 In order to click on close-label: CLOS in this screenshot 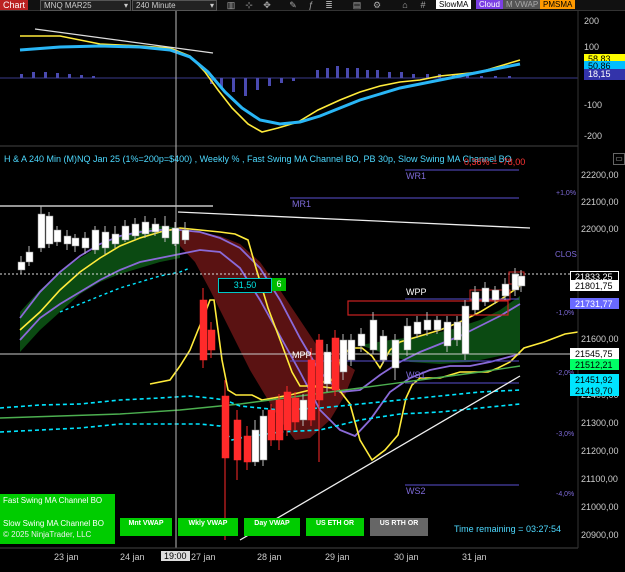, I will do `click(566, 254)`.